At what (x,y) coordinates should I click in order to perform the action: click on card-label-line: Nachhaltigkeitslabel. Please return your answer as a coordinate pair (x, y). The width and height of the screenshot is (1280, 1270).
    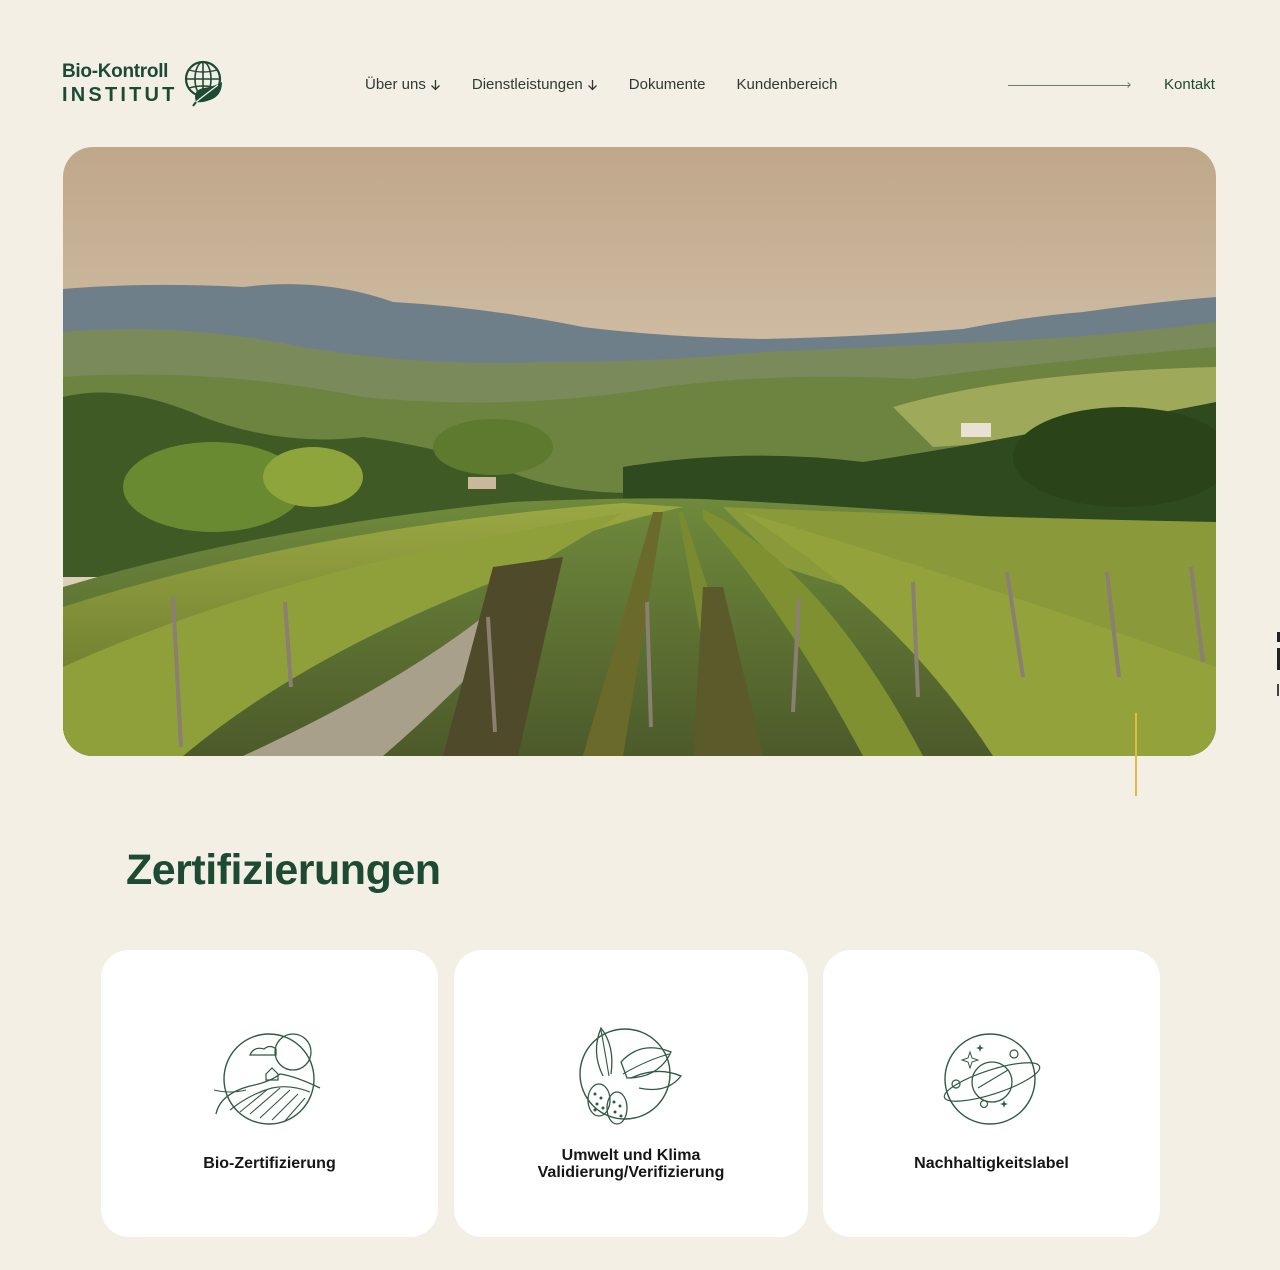
    Looking at the image, I should click on (991, 1163).